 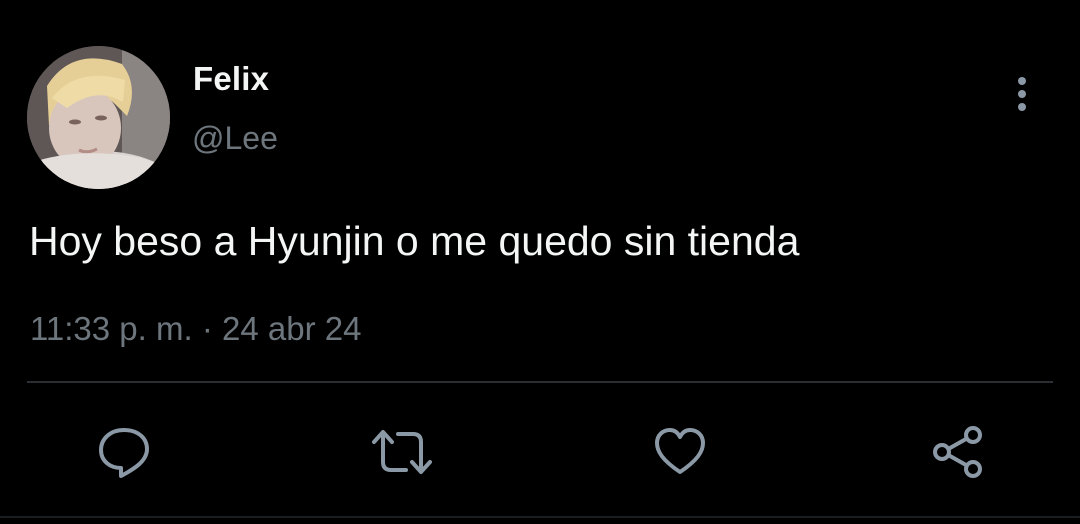 What do you see at coordinates (195, 329) in the screenshot?
I see `tweet-meta: 11:33 p. m. · 24 abr 24` at bounding box center [195, 329].